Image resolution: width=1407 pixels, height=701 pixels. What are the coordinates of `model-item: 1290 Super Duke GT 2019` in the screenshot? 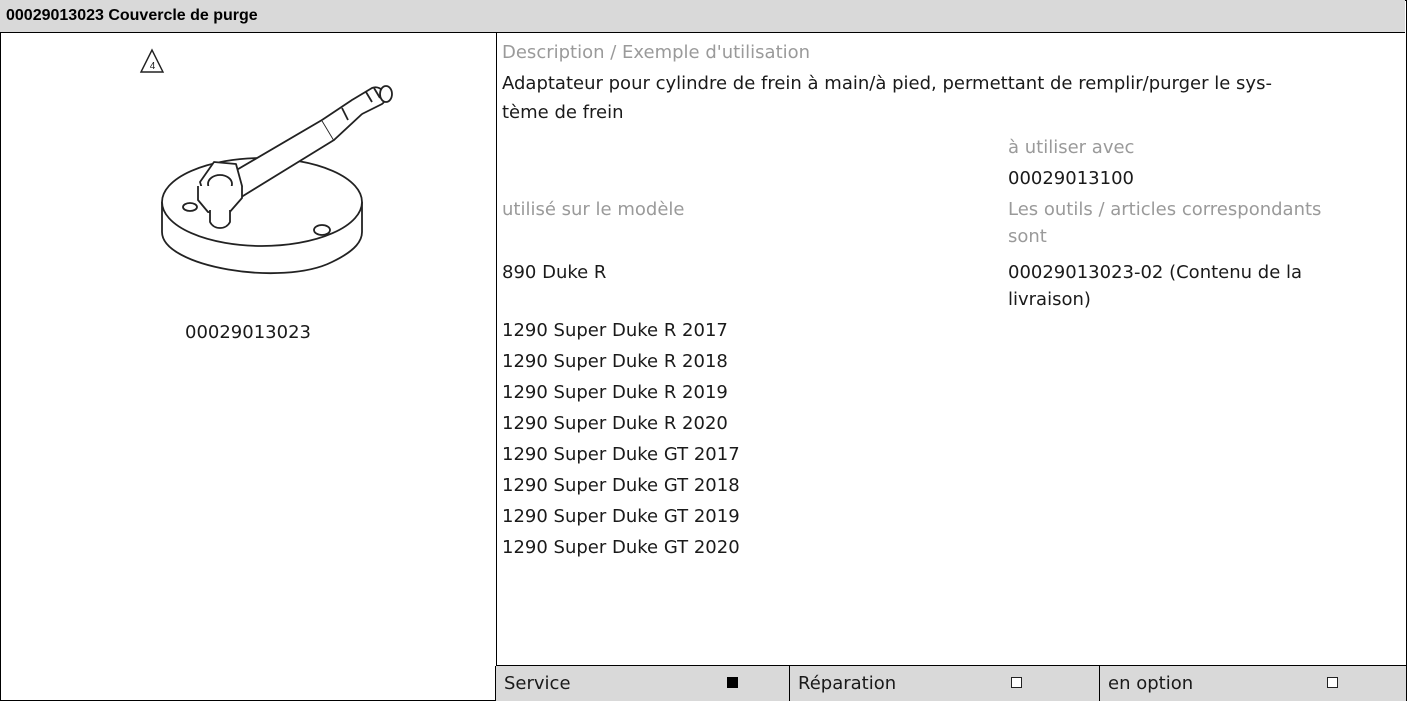 It's located at (621, 516).